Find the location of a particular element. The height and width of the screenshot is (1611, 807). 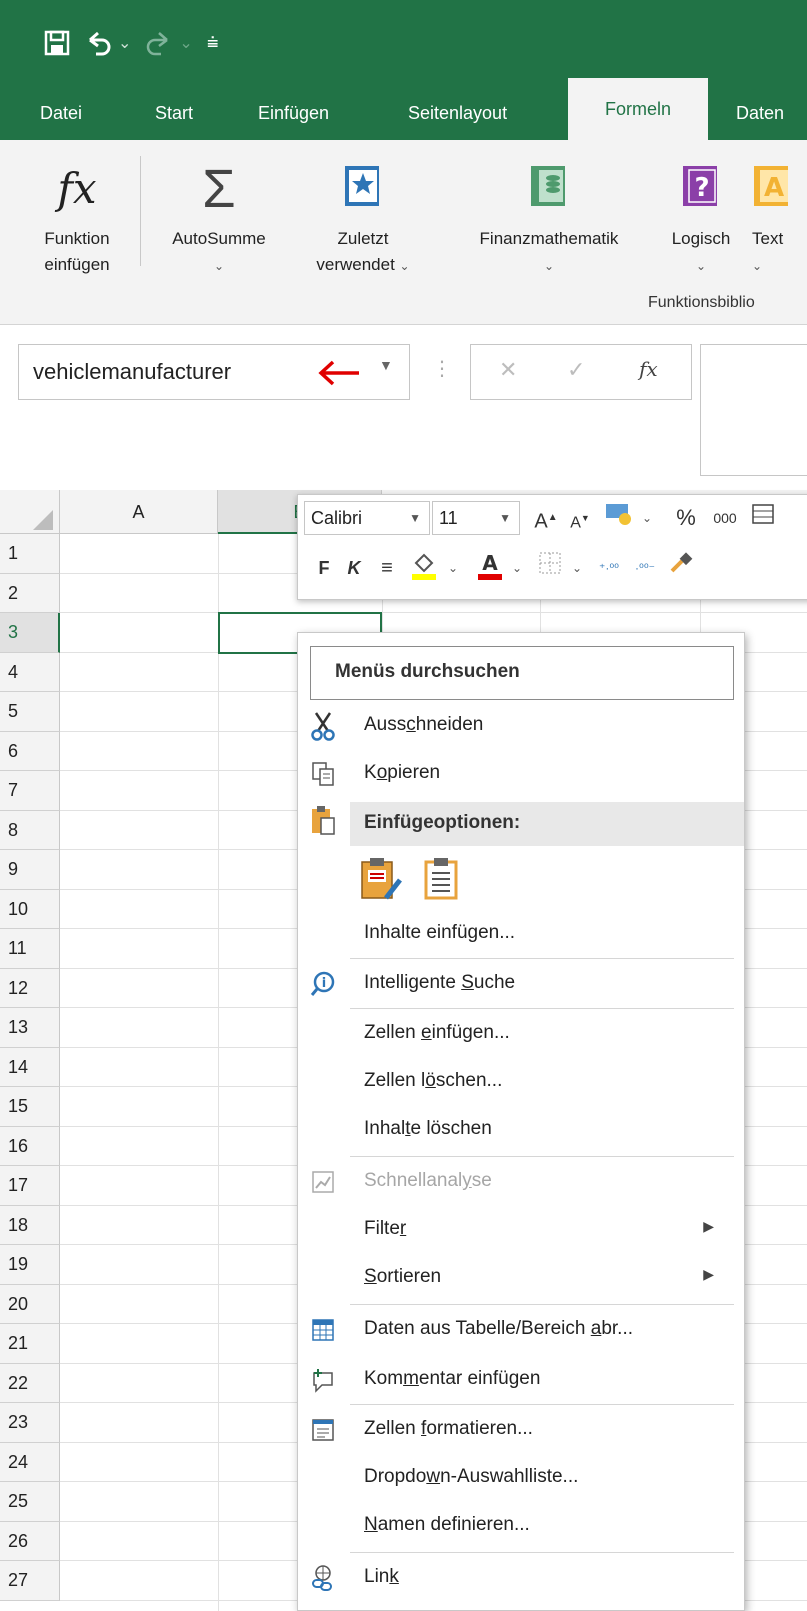

menu-search-box: Menüs durchsuchen is located at coordinates (522, 673).